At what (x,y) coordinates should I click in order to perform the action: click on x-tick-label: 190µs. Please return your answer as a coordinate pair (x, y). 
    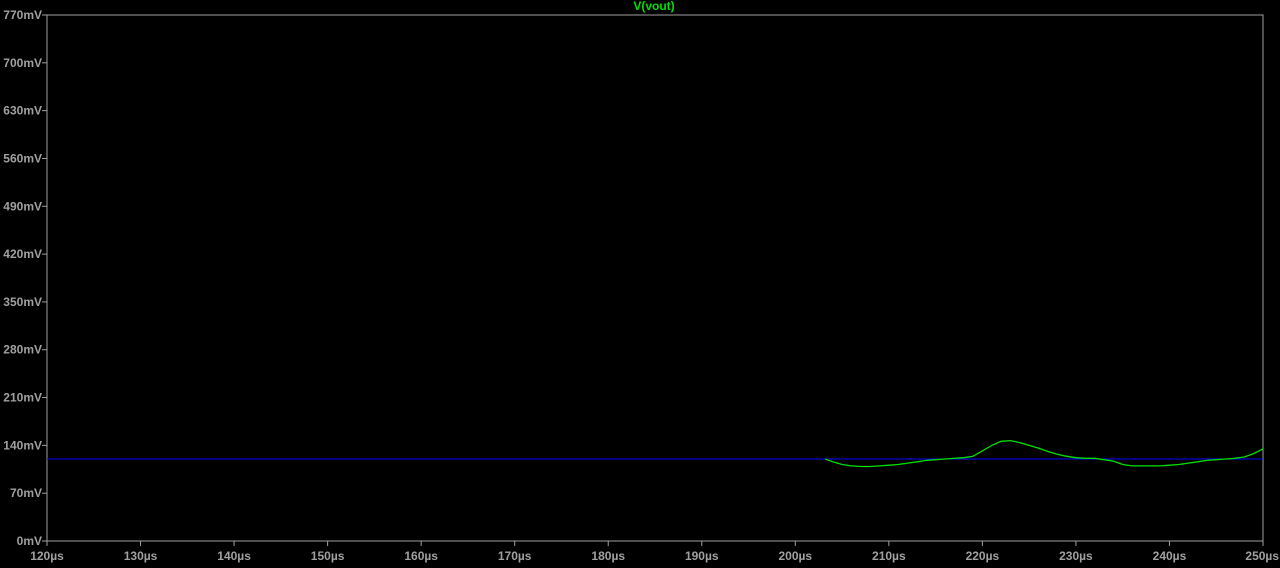
    Looking at the image, I should click on (702, 556).